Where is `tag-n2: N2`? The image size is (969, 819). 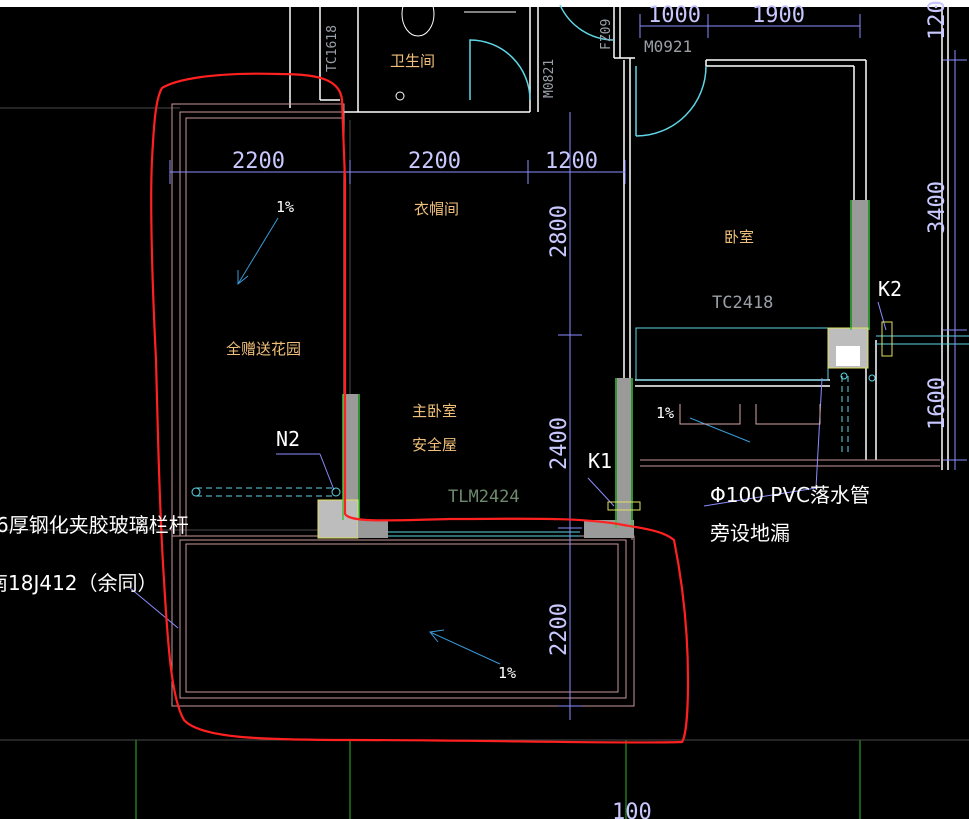
tag-n2: N2 is located at coordinates (288, 439).